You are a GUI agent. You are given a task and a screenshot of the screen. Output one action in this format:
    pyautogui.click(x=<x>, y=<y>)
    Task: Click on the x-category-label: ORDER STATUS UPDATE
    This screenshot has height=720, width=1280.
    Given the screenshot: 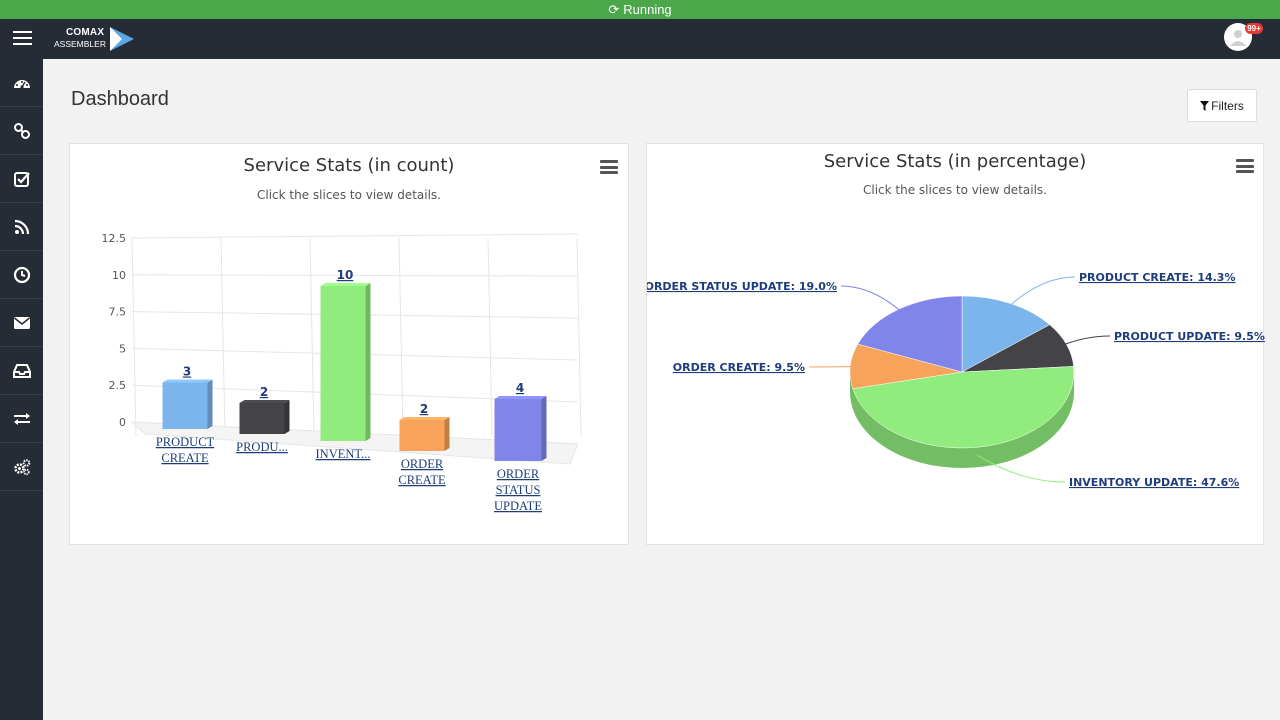 What is the action you would take?
    pyautogui.click(x=518, y=490)
    